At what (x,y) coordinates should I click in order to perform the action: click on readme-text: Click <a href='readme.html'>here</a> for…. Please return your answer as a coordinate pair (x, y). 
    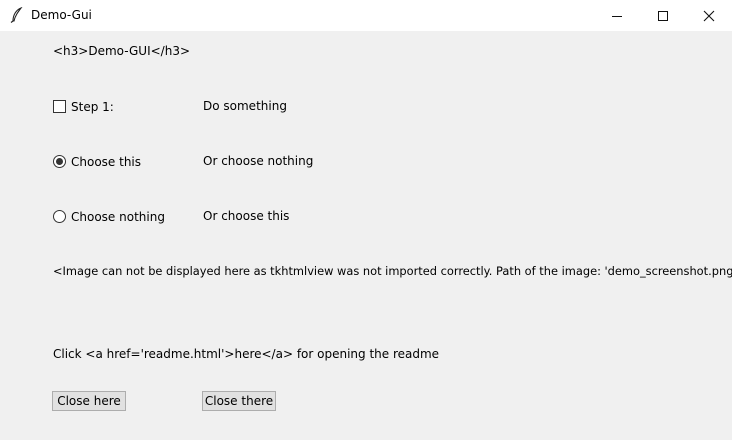
    Looking at the image, I should click on (246, 354).